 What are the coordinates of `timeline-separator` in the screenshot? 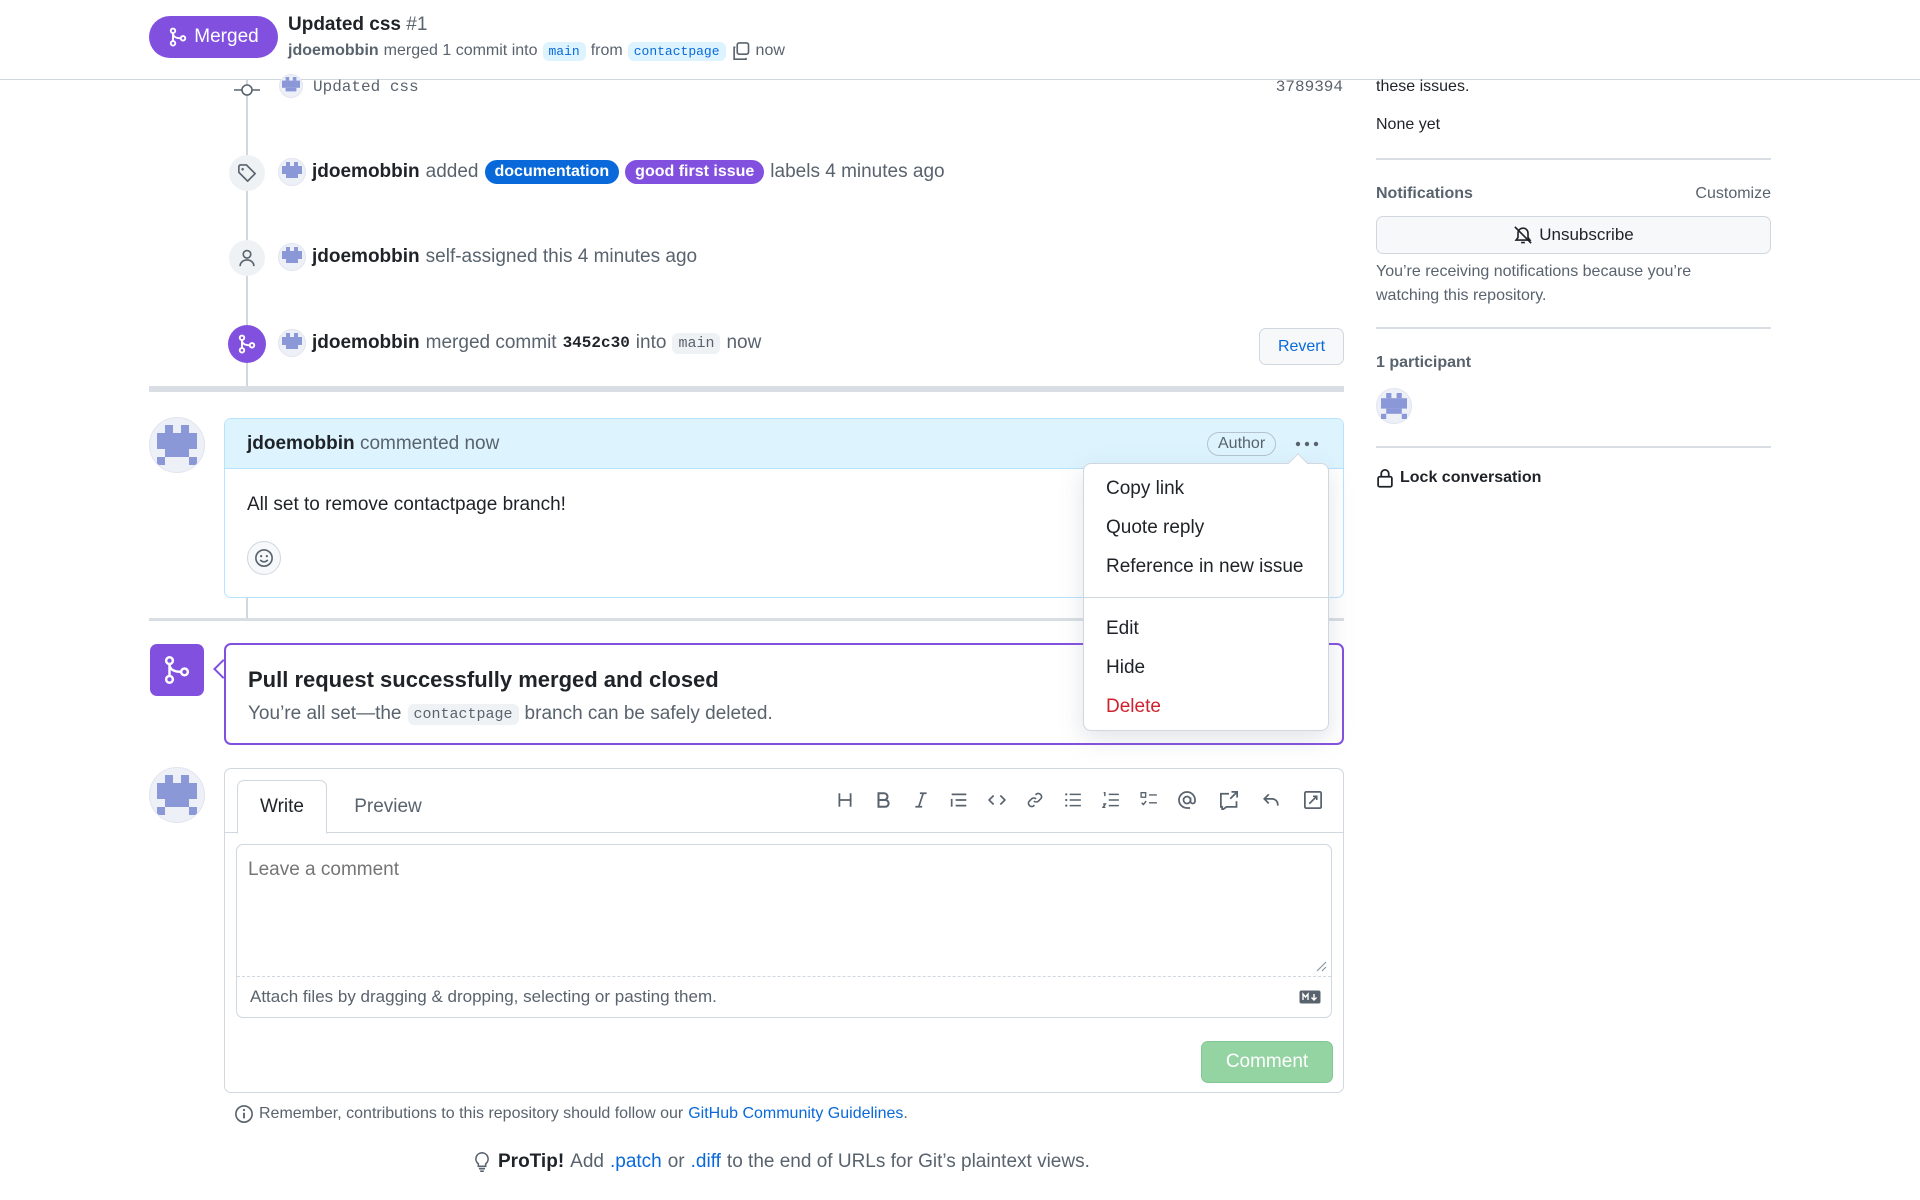 It's located at (746, 389).